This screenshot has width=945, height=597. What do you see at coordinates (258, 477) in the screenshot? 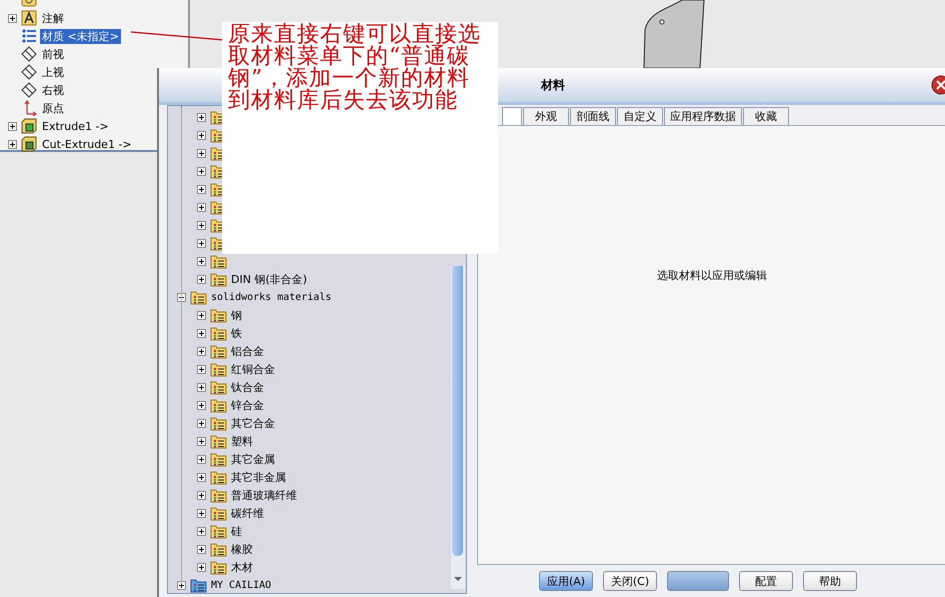
I see `tree-item: 其它非金属` at bounding box center [258, 477].